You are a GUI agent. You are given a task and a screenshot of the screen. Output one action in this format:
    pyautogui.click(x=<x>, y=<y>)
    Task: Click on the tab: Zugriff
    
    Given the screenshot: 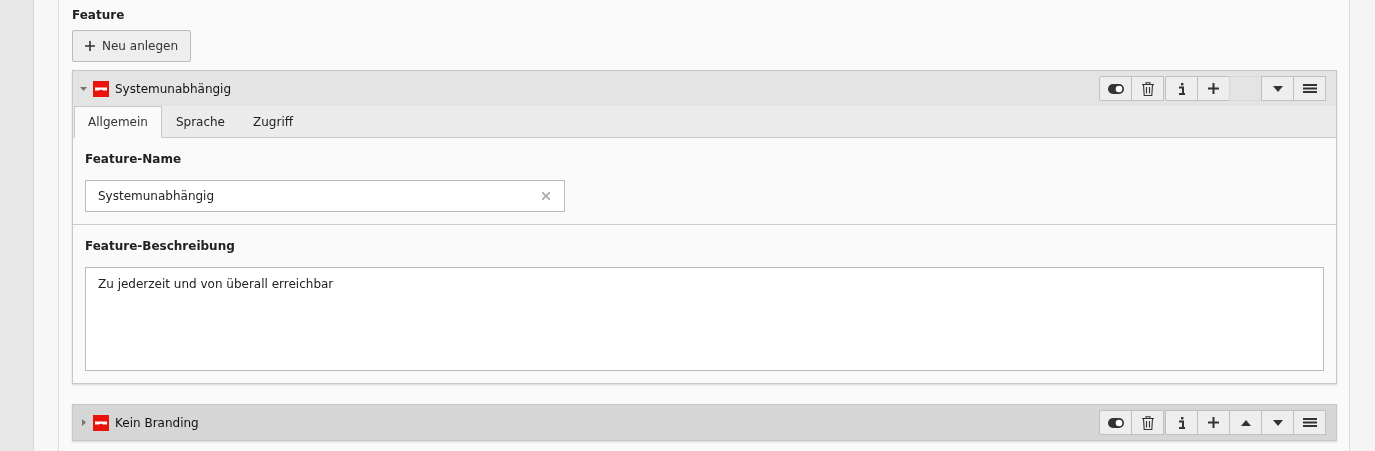 What is the action you would take?
    pyautogui.click(x=273, y=122)
    